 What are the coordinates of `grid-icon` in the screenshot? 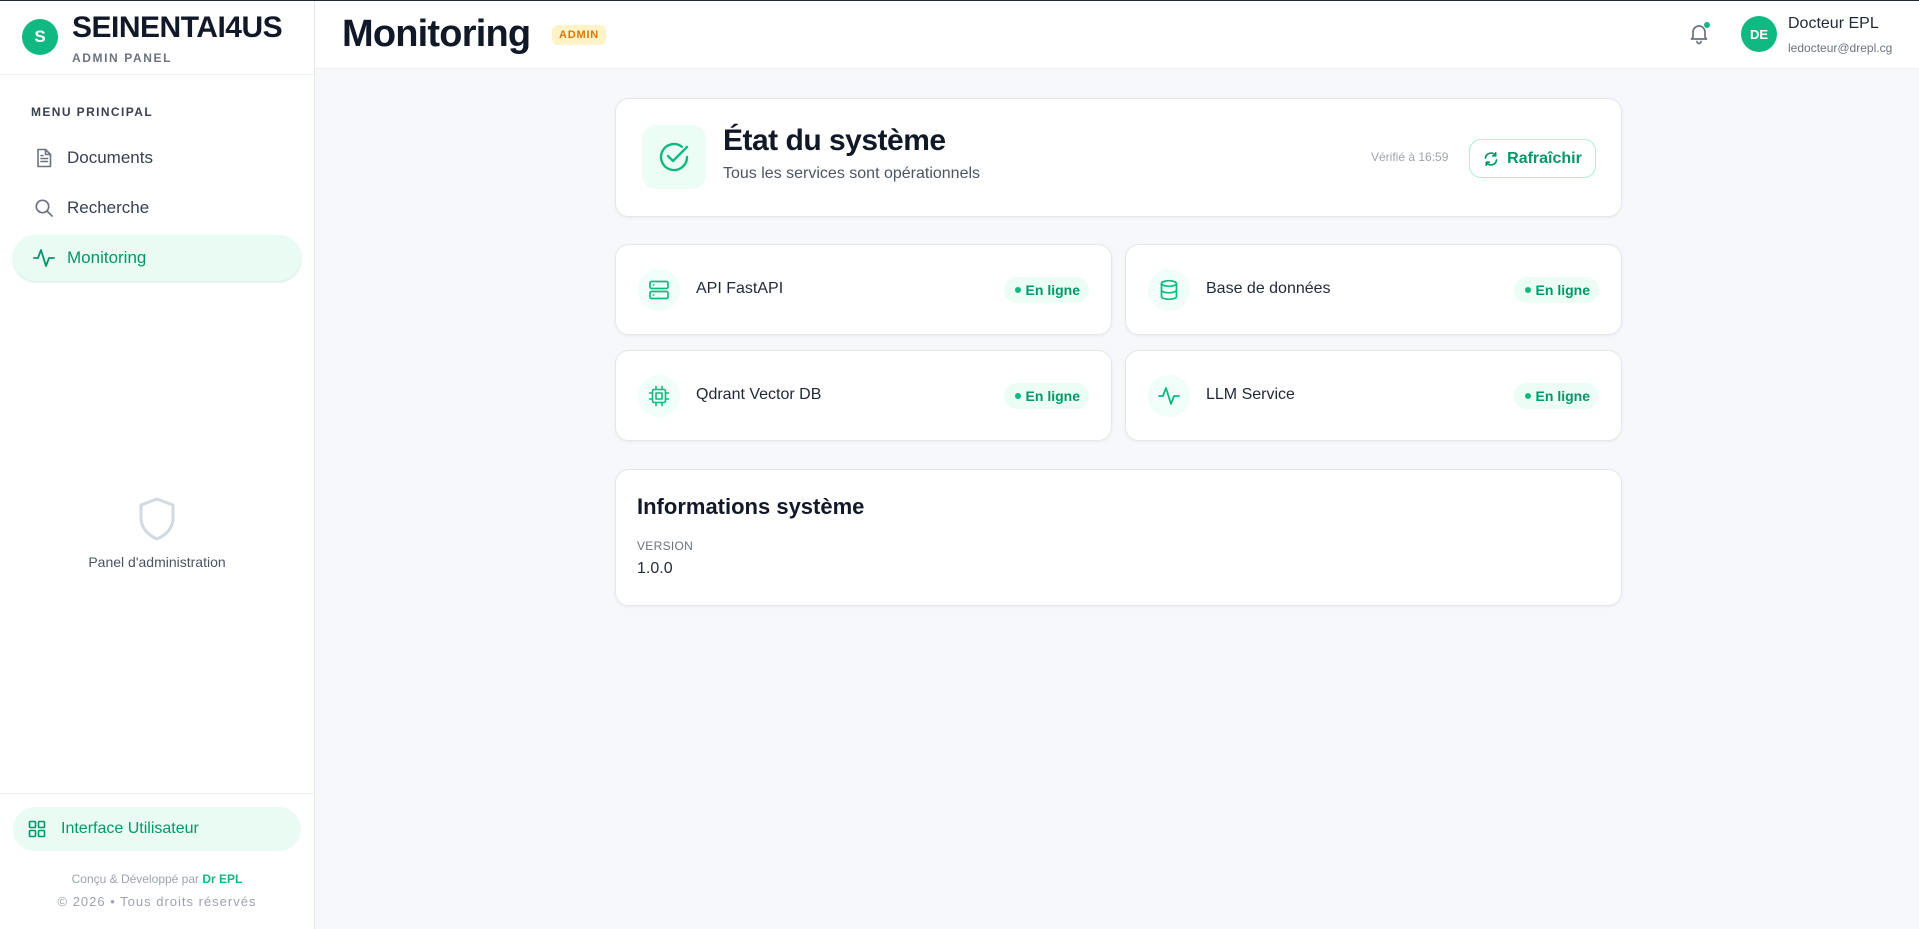 It's located at (37, 829).